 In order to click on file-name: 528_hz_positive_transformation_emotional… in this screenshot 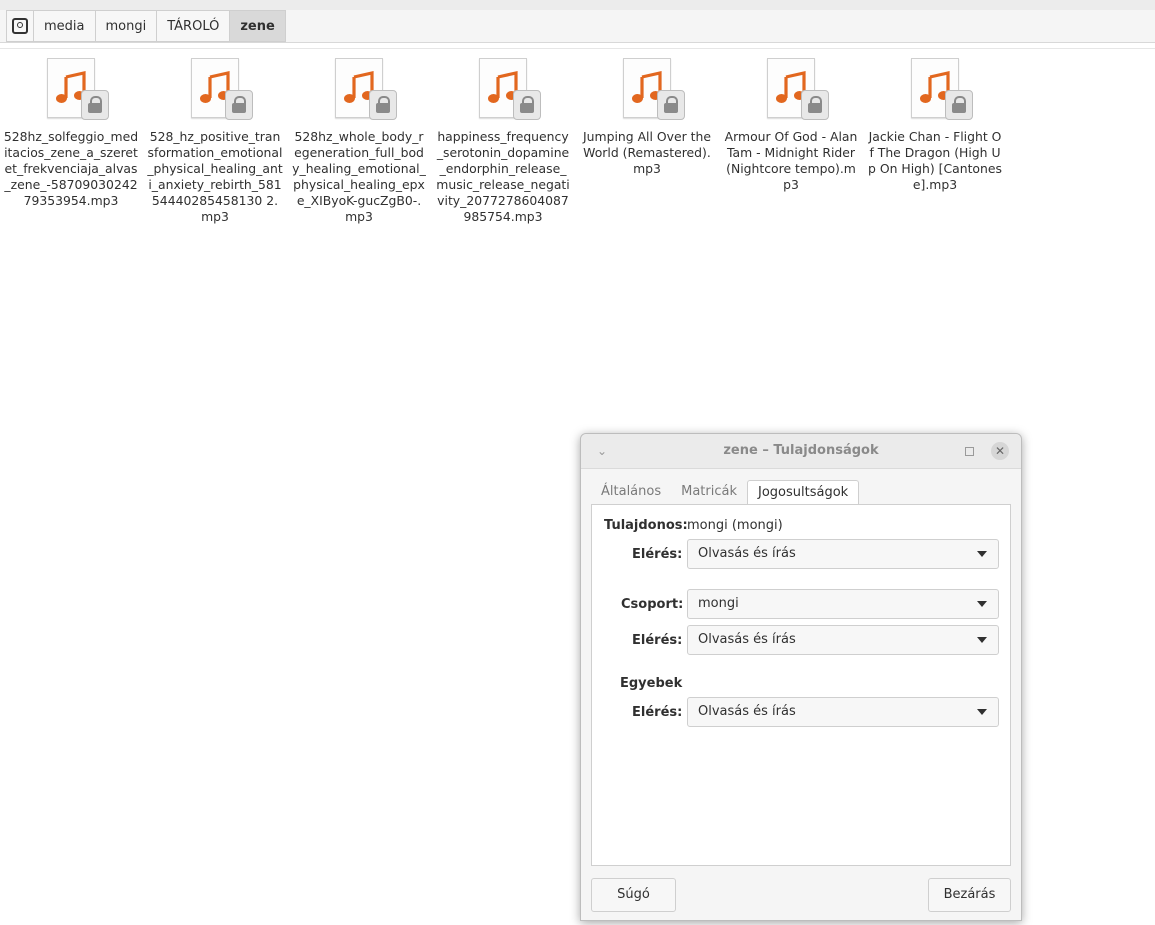, I will do `click(215, 176)`.